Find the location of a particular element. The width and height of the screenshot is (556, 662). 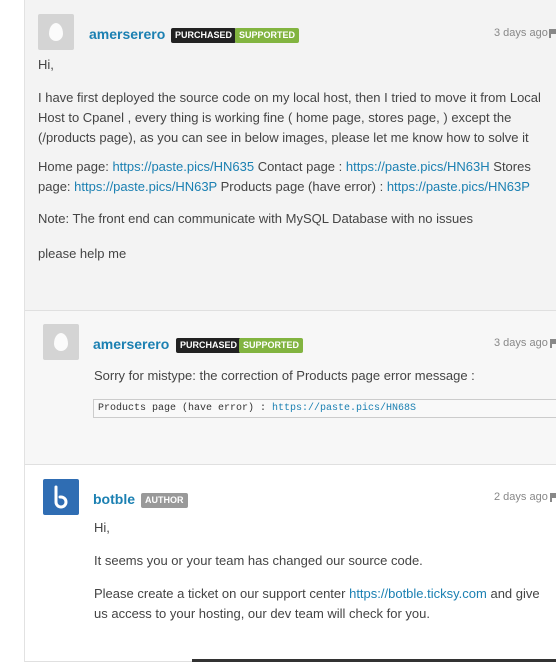

code-link: https://paste.pics/HN68S is located at coordinates (344, 408).